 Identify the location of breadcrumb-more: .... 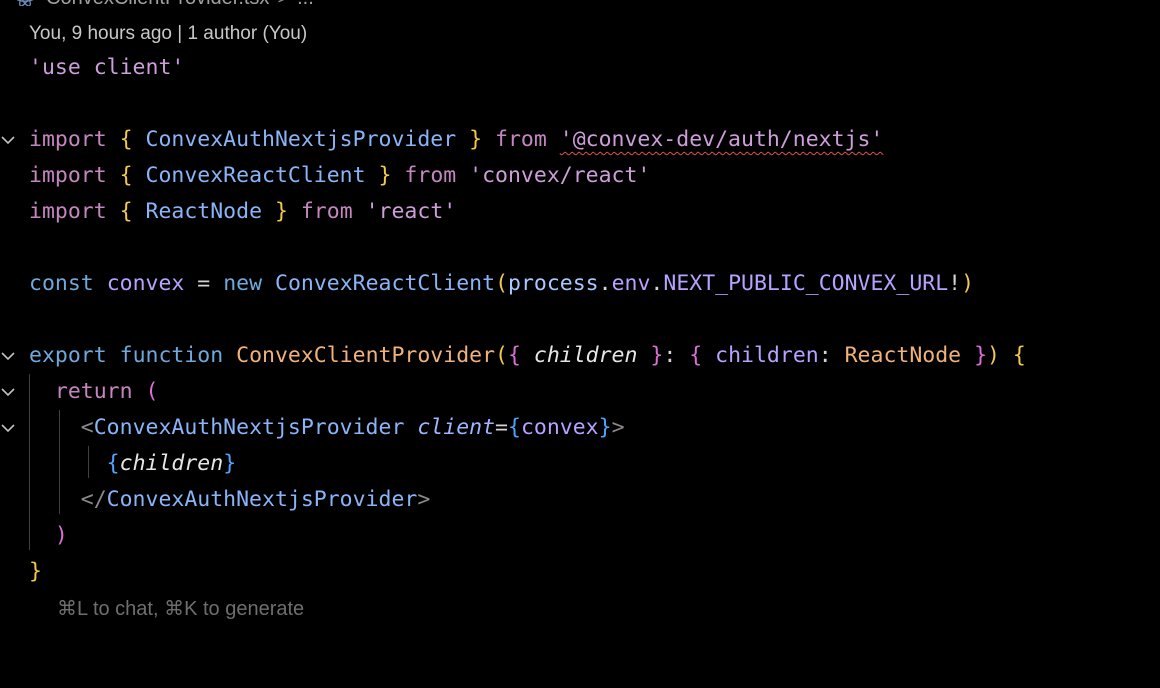
(305, 5).